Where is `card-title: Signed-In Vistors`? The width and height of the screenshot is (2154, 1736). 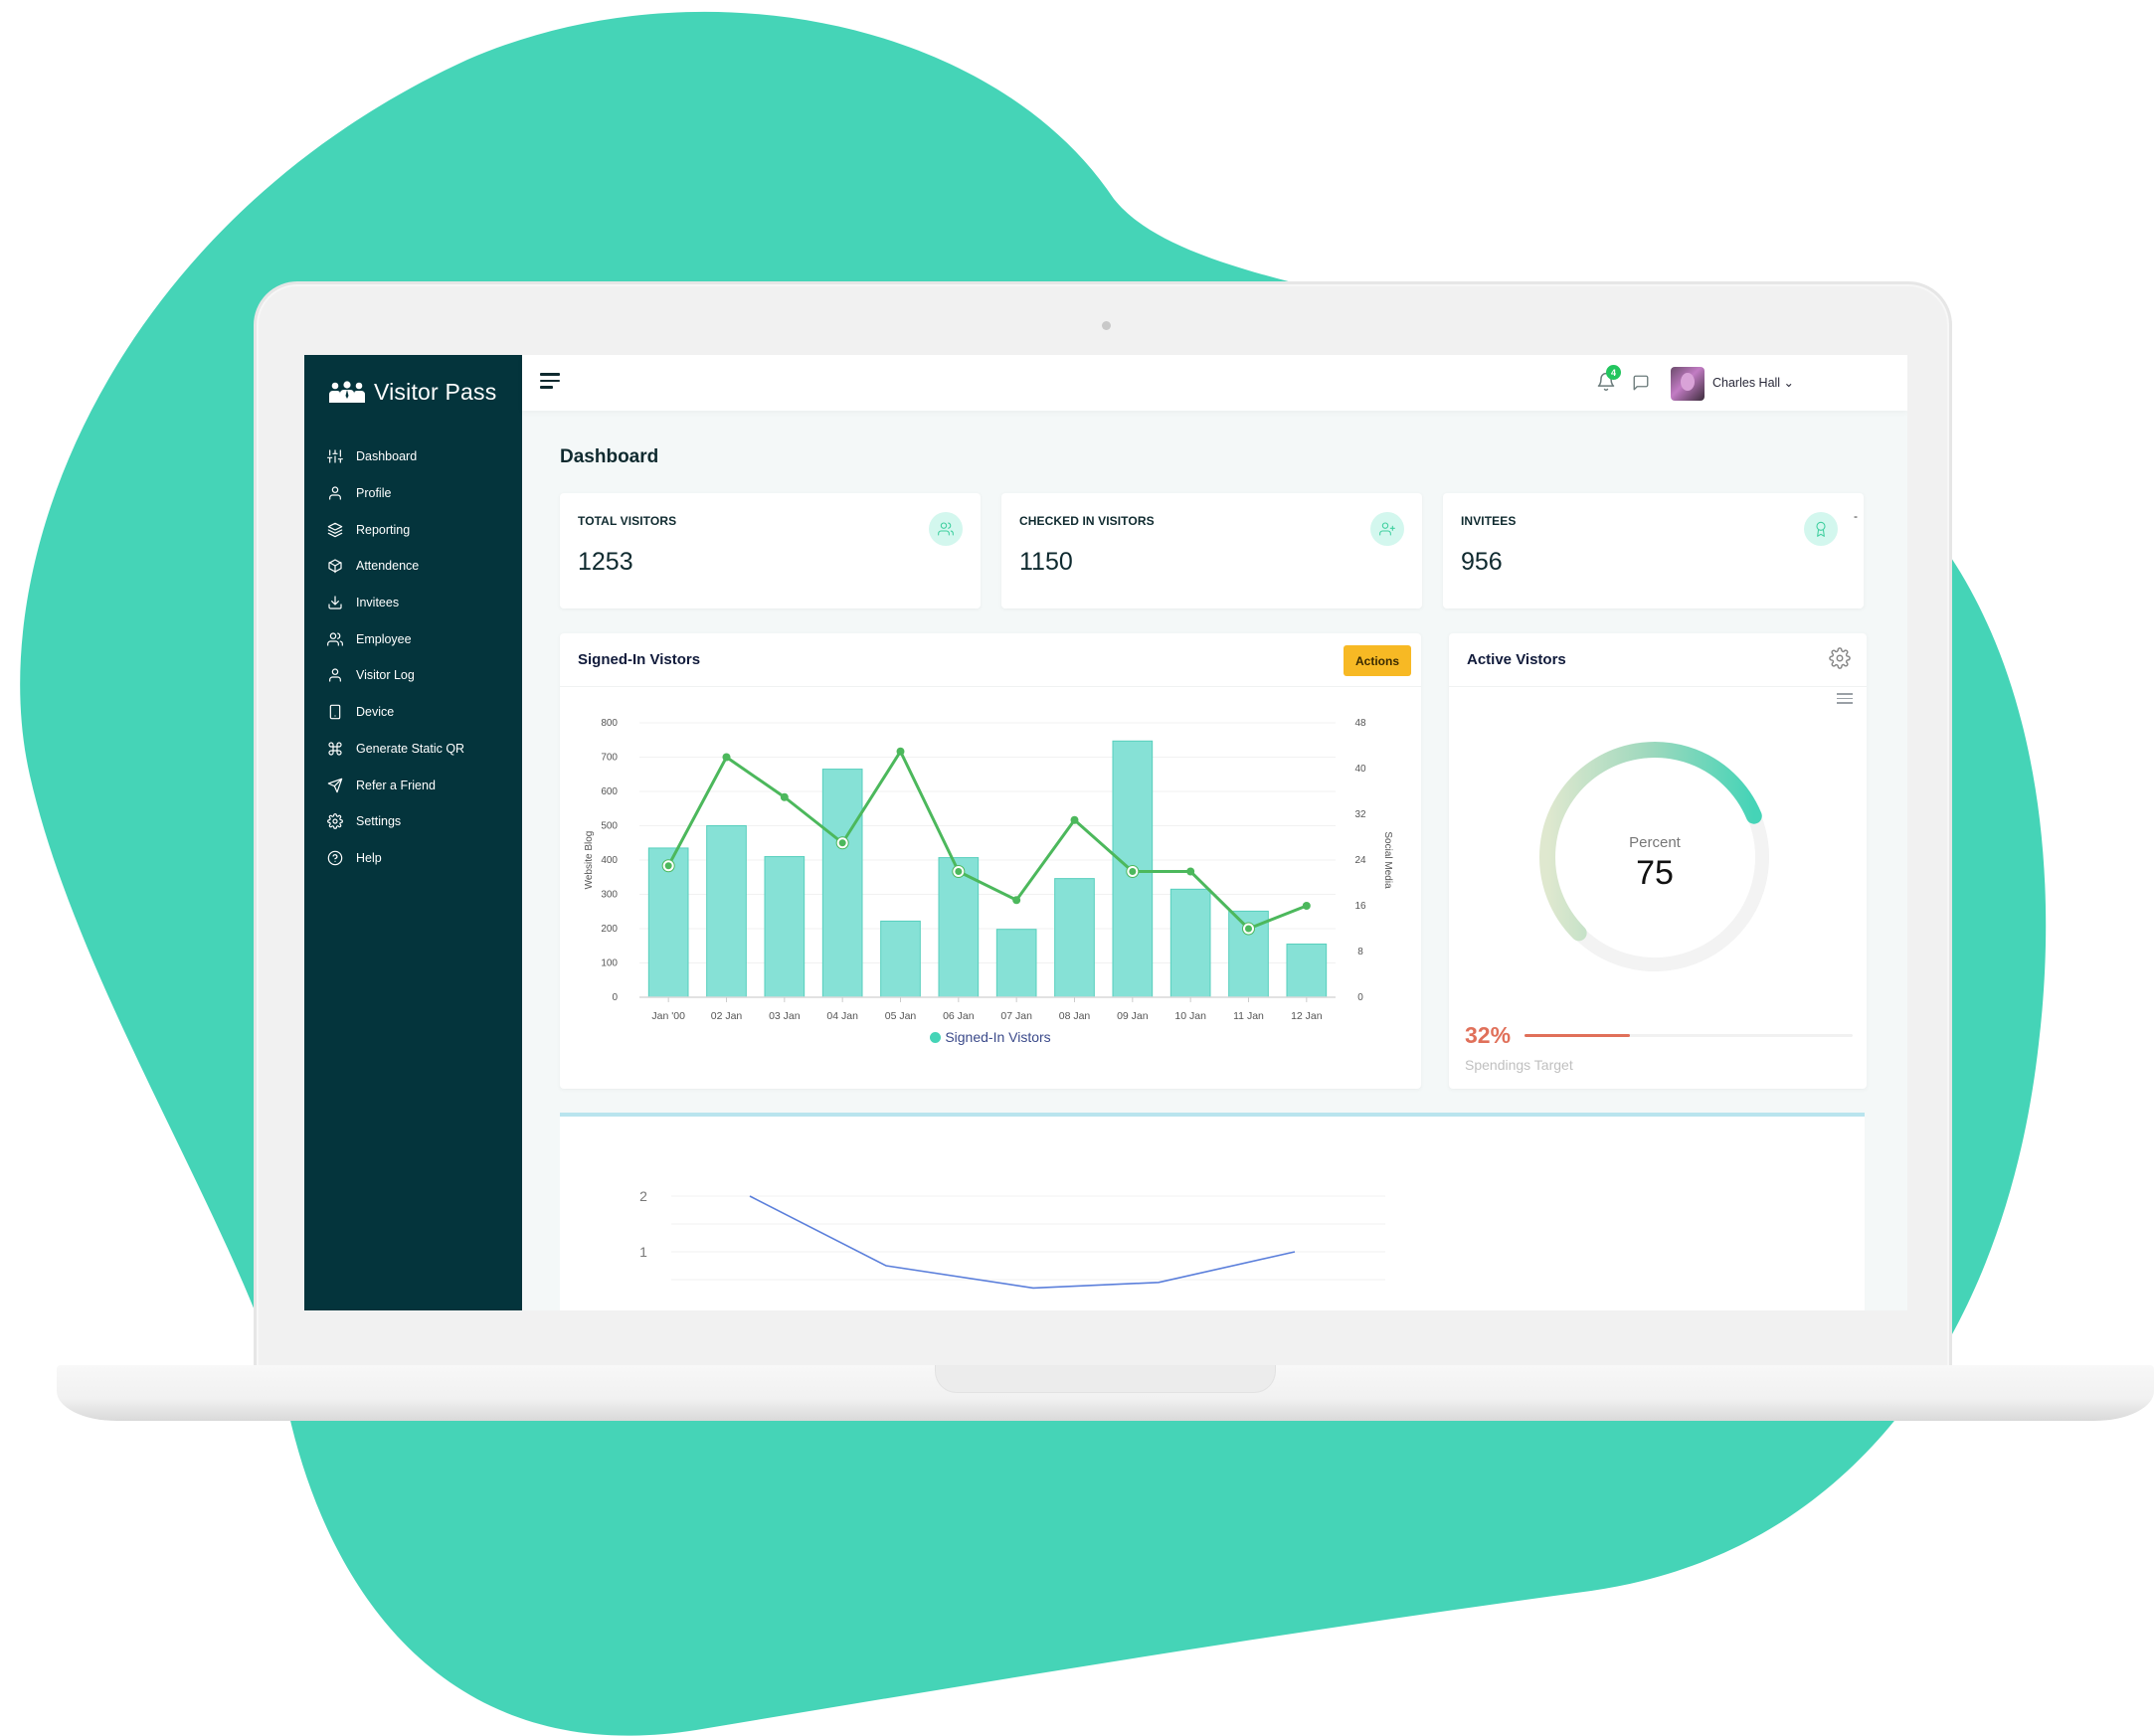 card-title: Signed-In Vistors is located at coordinates (639, 659).